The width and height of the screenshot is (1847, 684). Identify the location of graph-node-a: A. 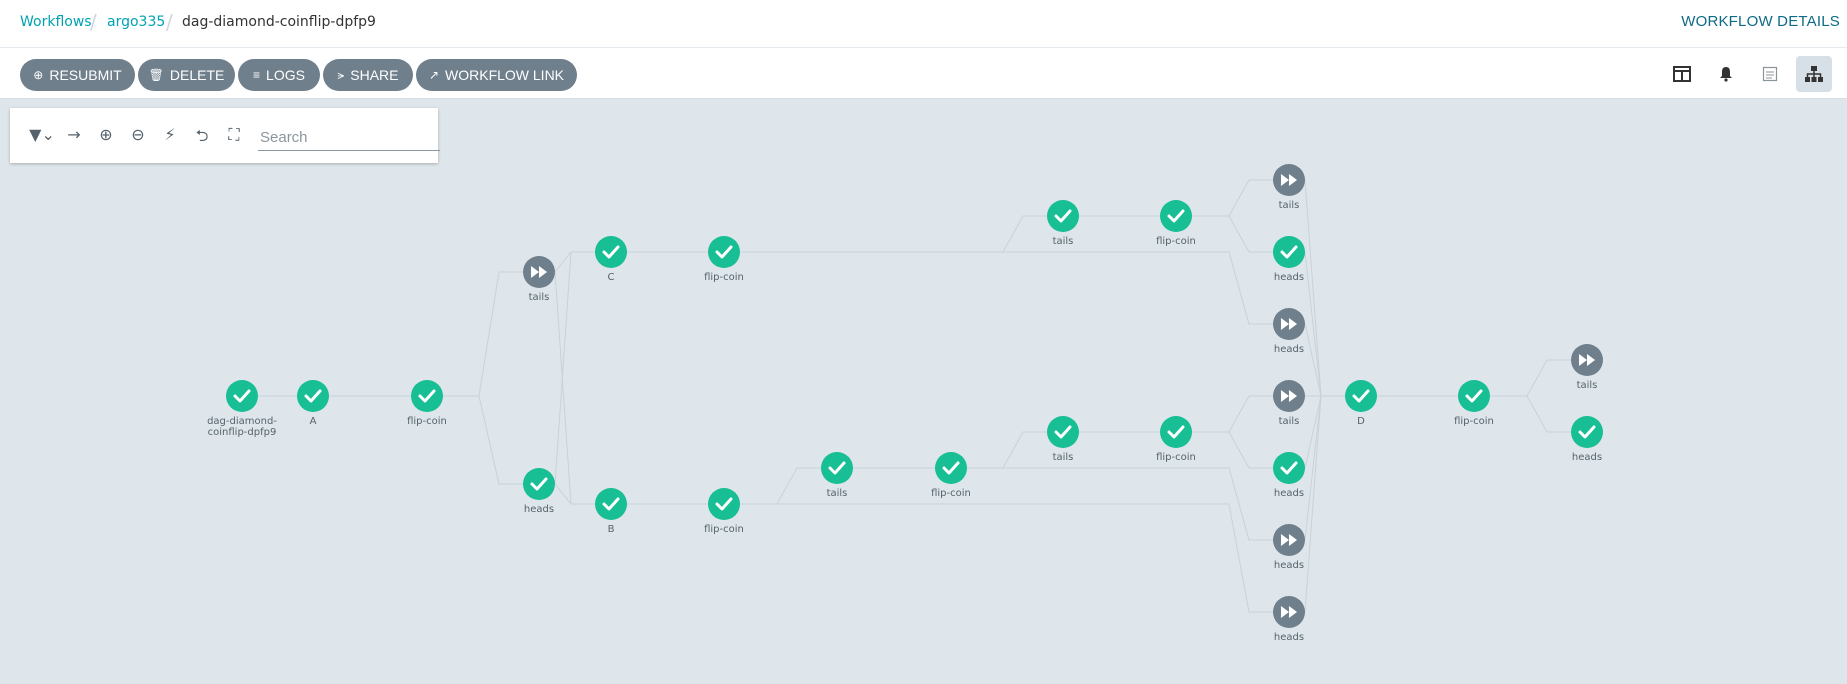
(313, 403).